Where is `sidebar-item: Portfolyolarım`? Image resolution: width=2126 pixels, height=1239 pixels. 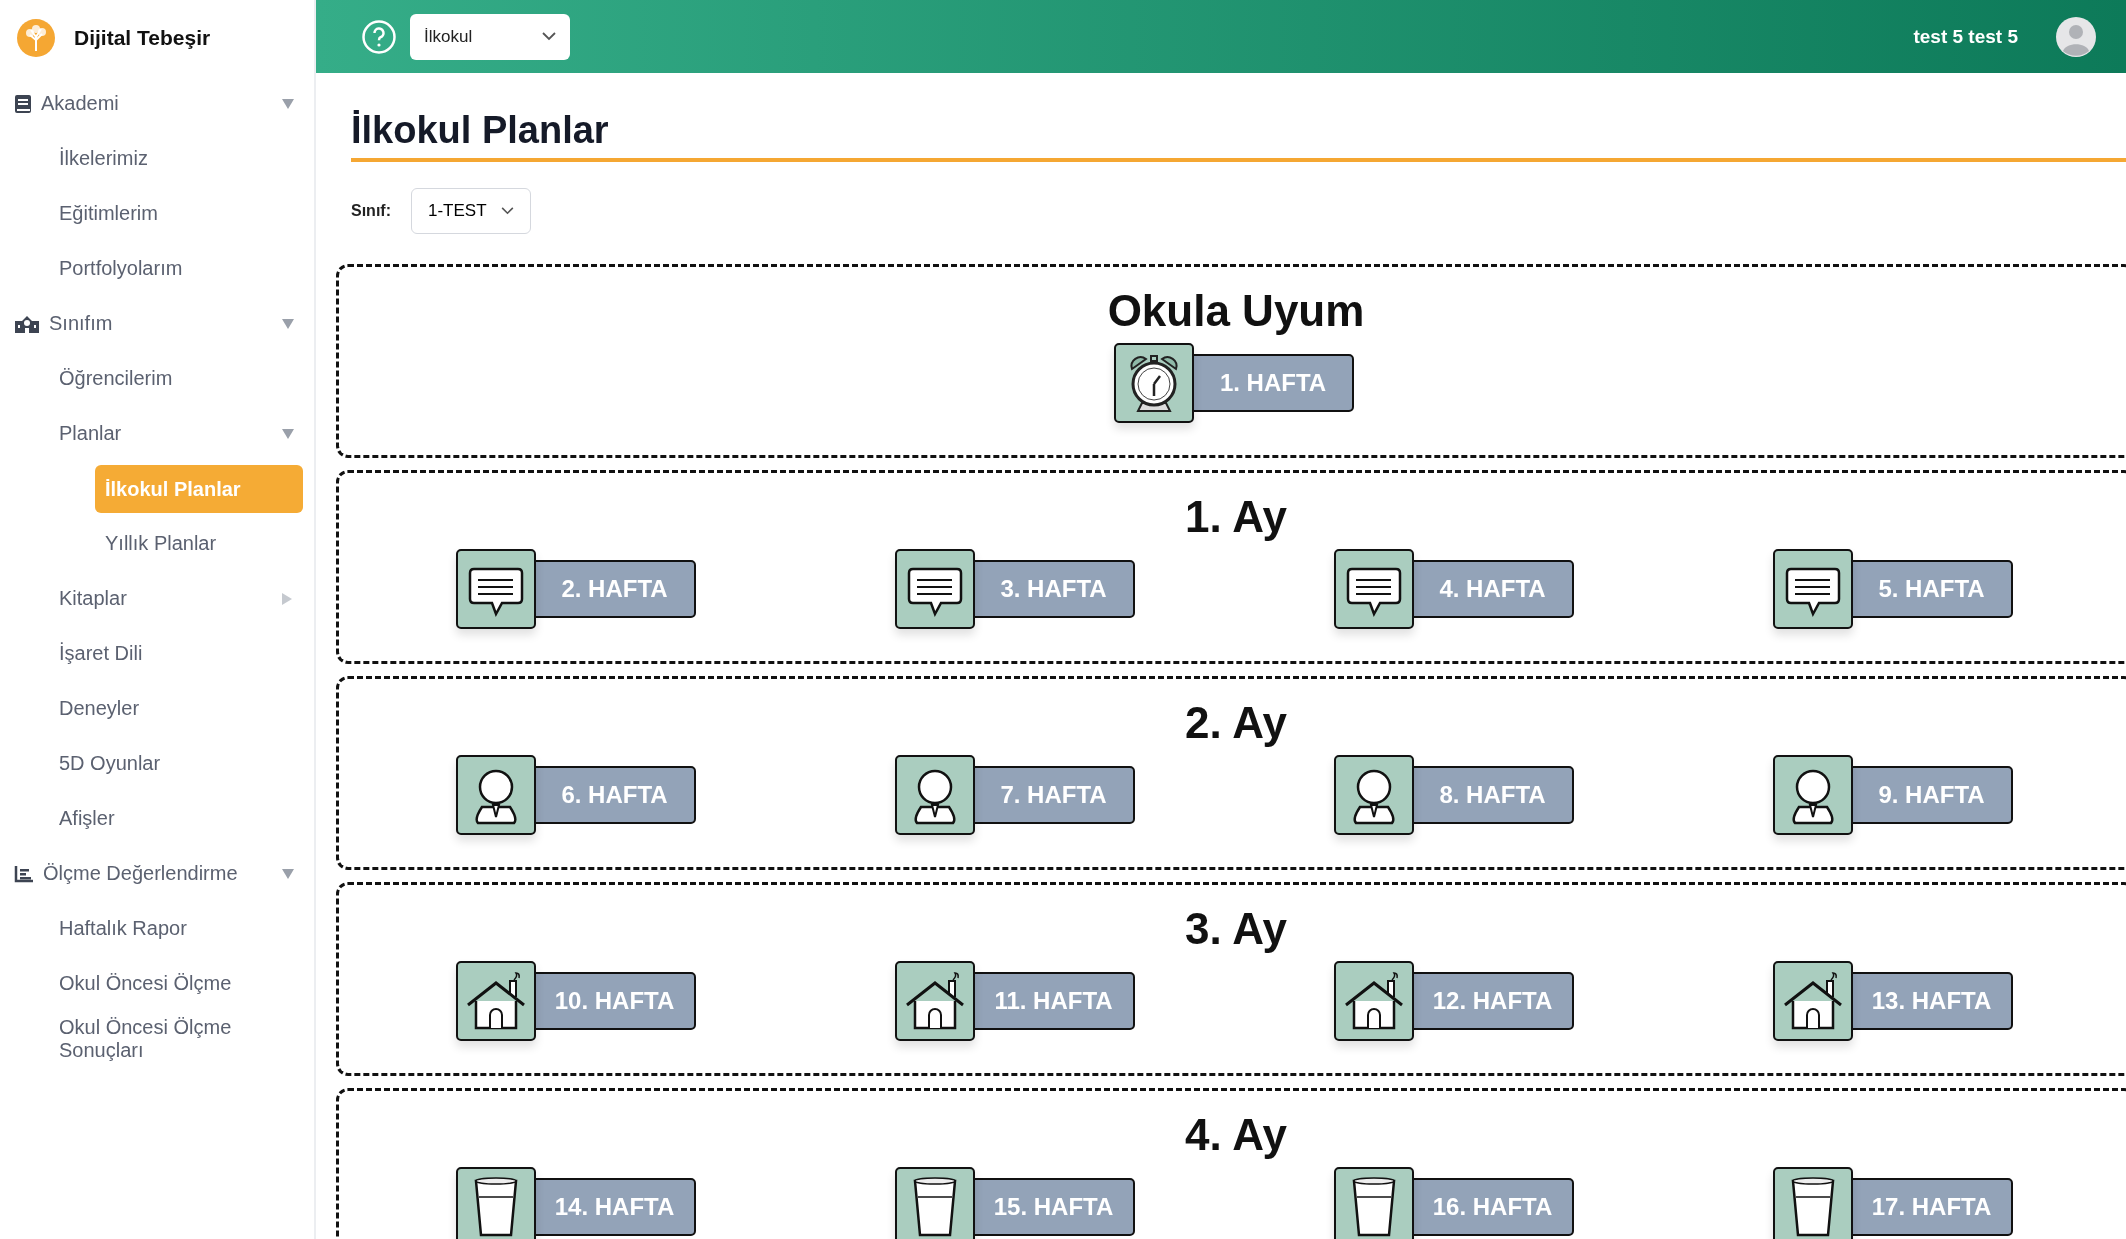 sidebar-item: Portfolyolarım is located at coordinates (157, 268).